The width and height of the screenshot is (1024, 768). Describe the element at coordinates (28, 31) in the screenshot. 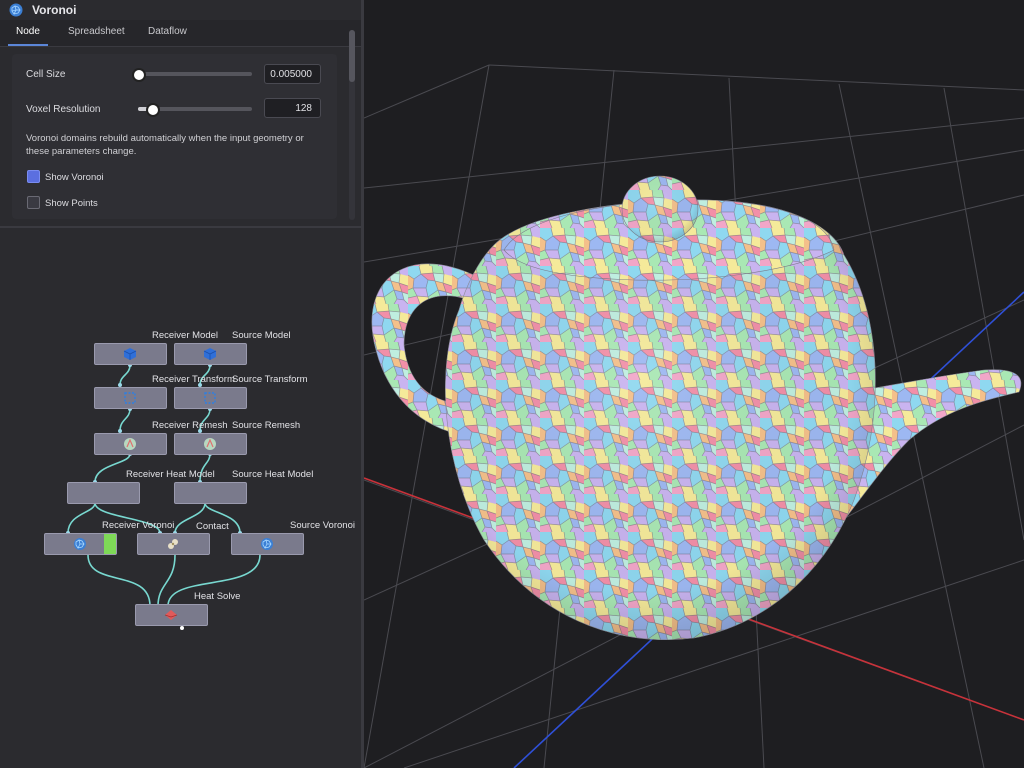

I see `tab-node: Node` at that location.